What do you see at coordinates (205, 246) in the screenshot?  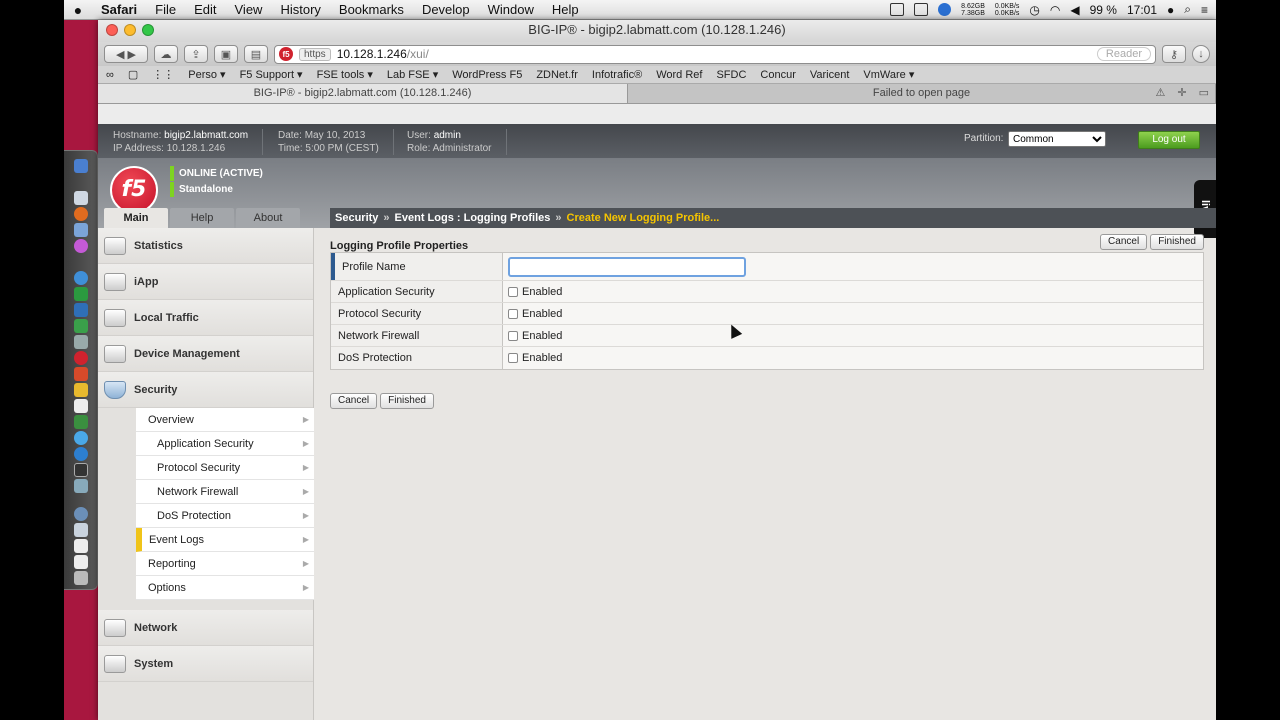 I see `nav-statistics: Statistics` at bounding box center [205, 246].